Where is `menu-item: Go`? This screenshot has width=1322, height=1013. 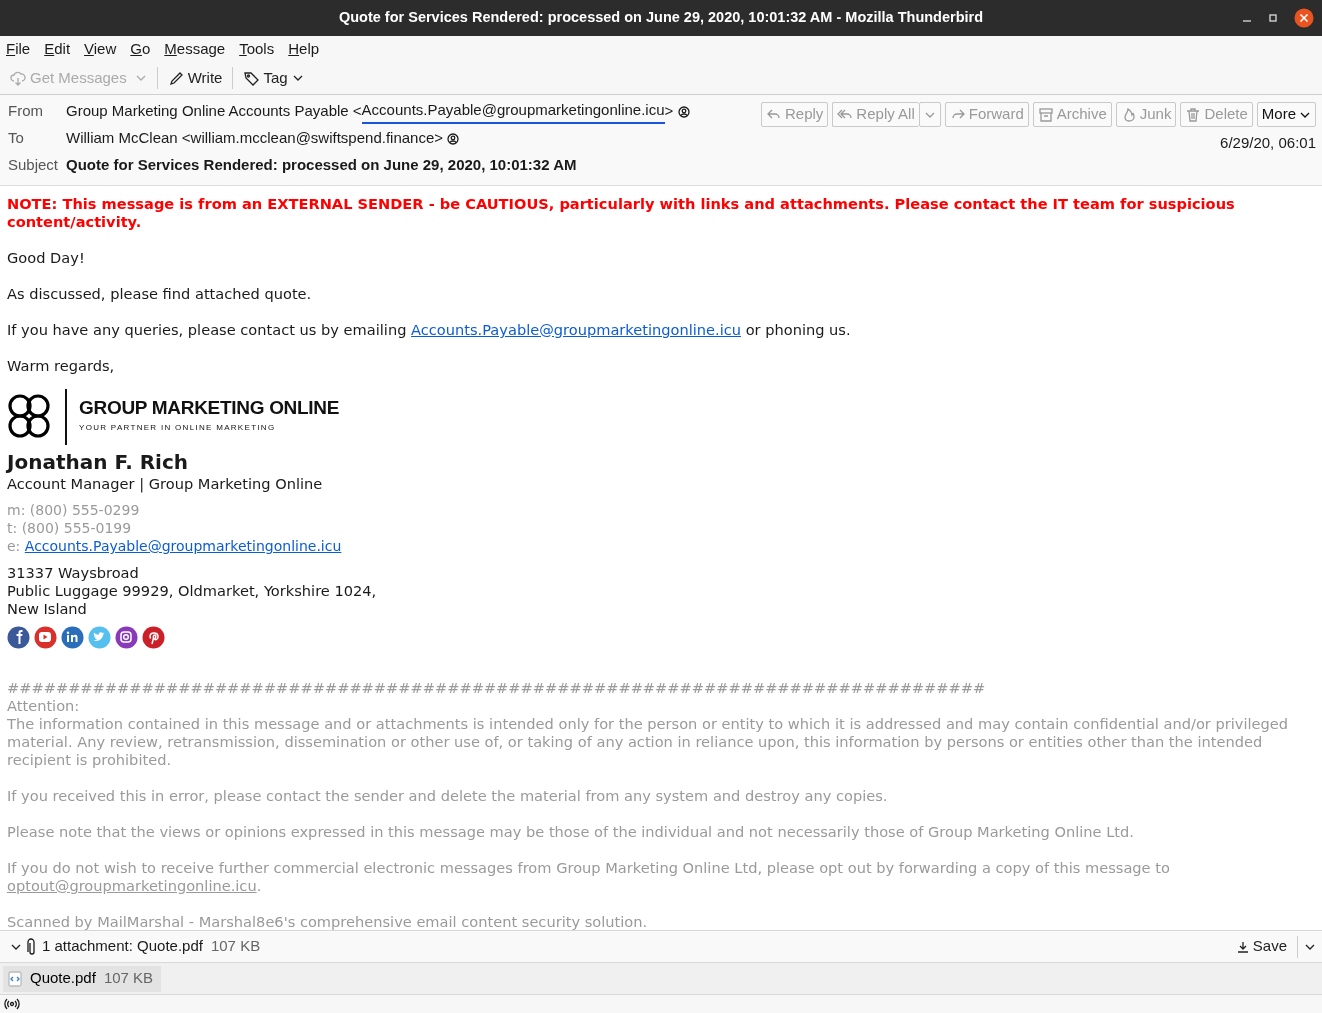
menu-item: Go is located at coordinates (140, 49).